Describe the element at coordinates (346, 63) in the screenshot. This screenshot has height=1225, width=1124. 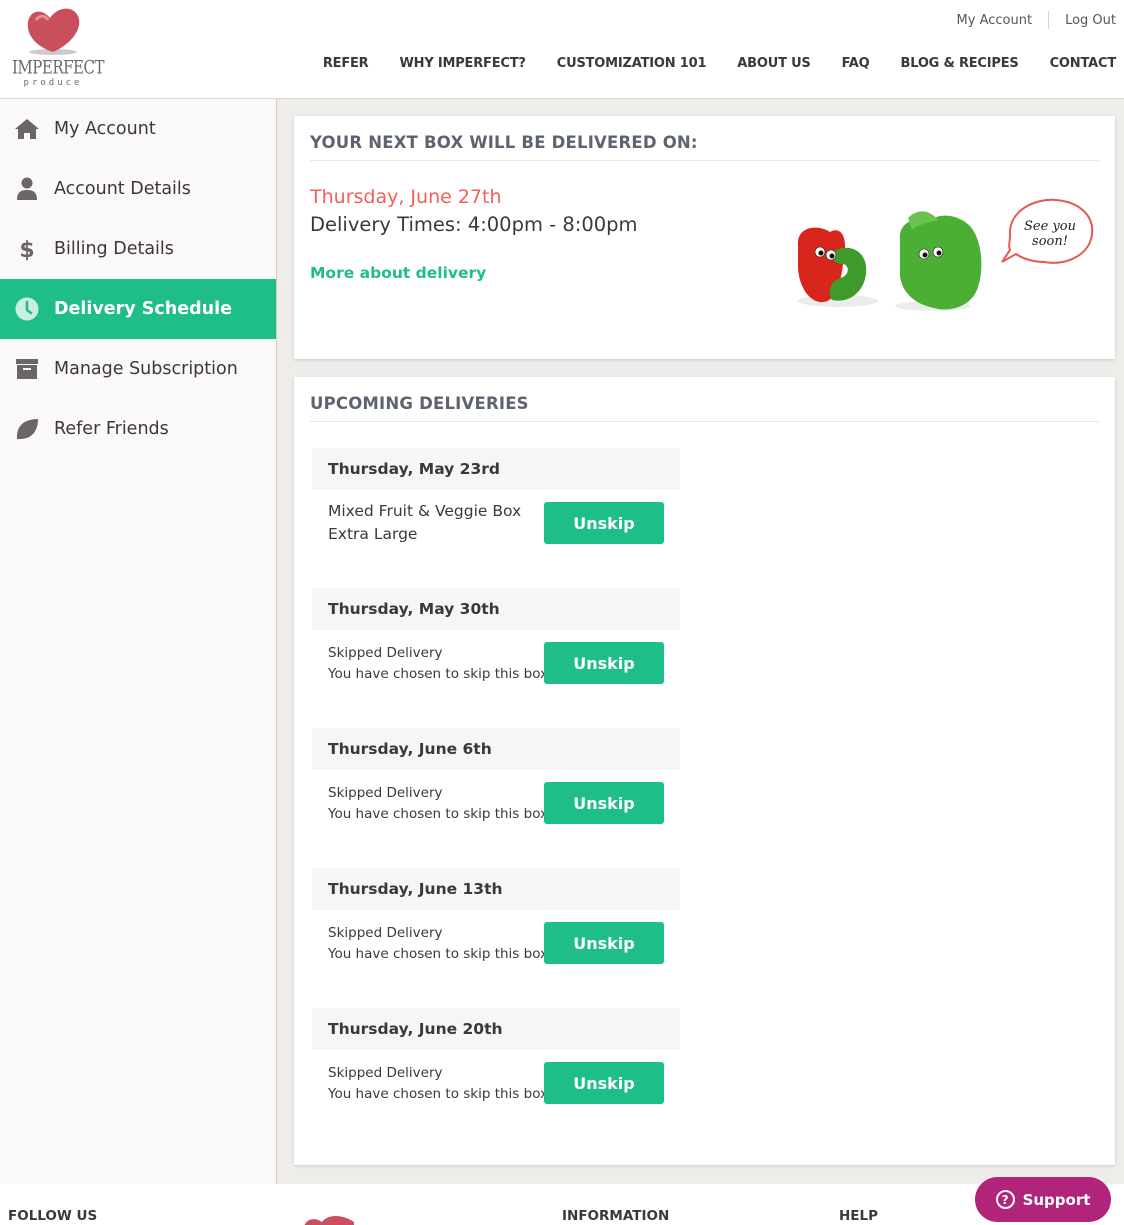
I see `nav-refer: REFER` at that location.